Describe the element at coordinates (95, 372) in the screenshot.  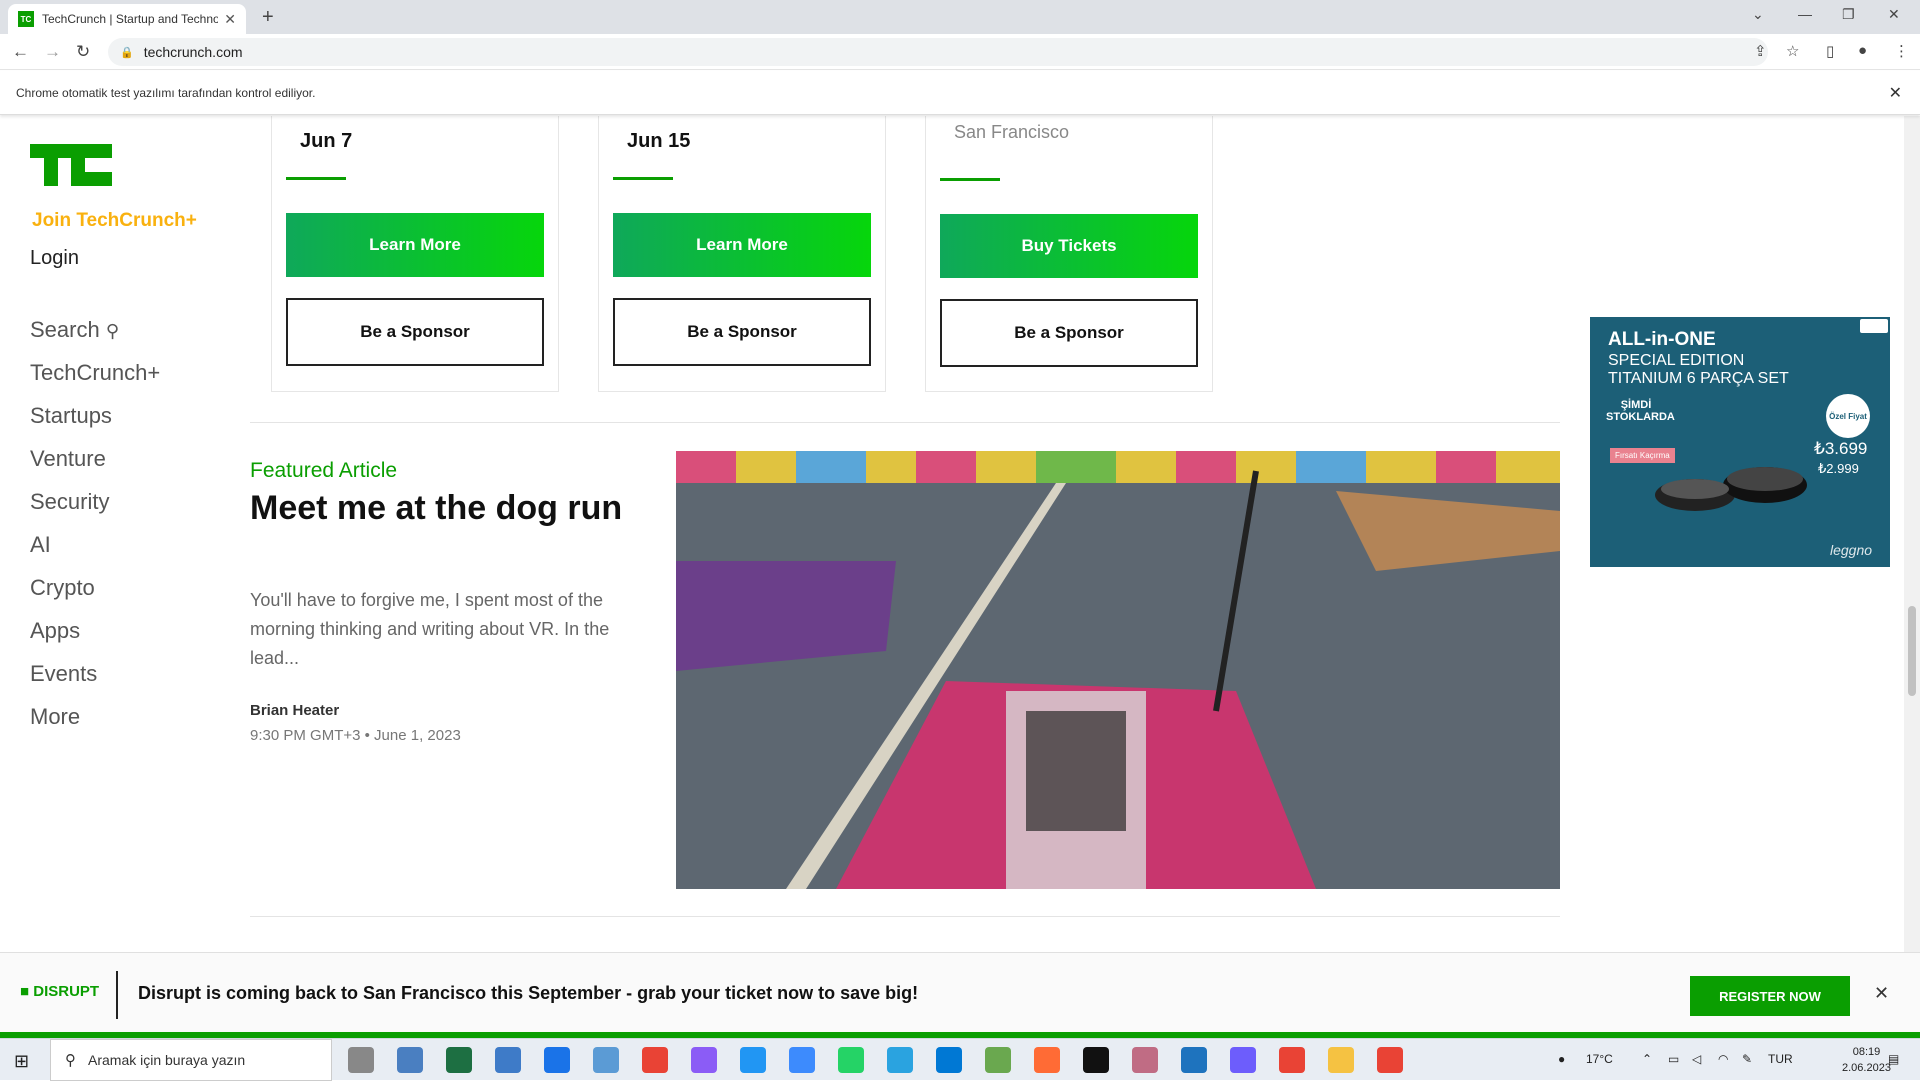
I see `sidebar-item-label: TechCrunch+` at that location.